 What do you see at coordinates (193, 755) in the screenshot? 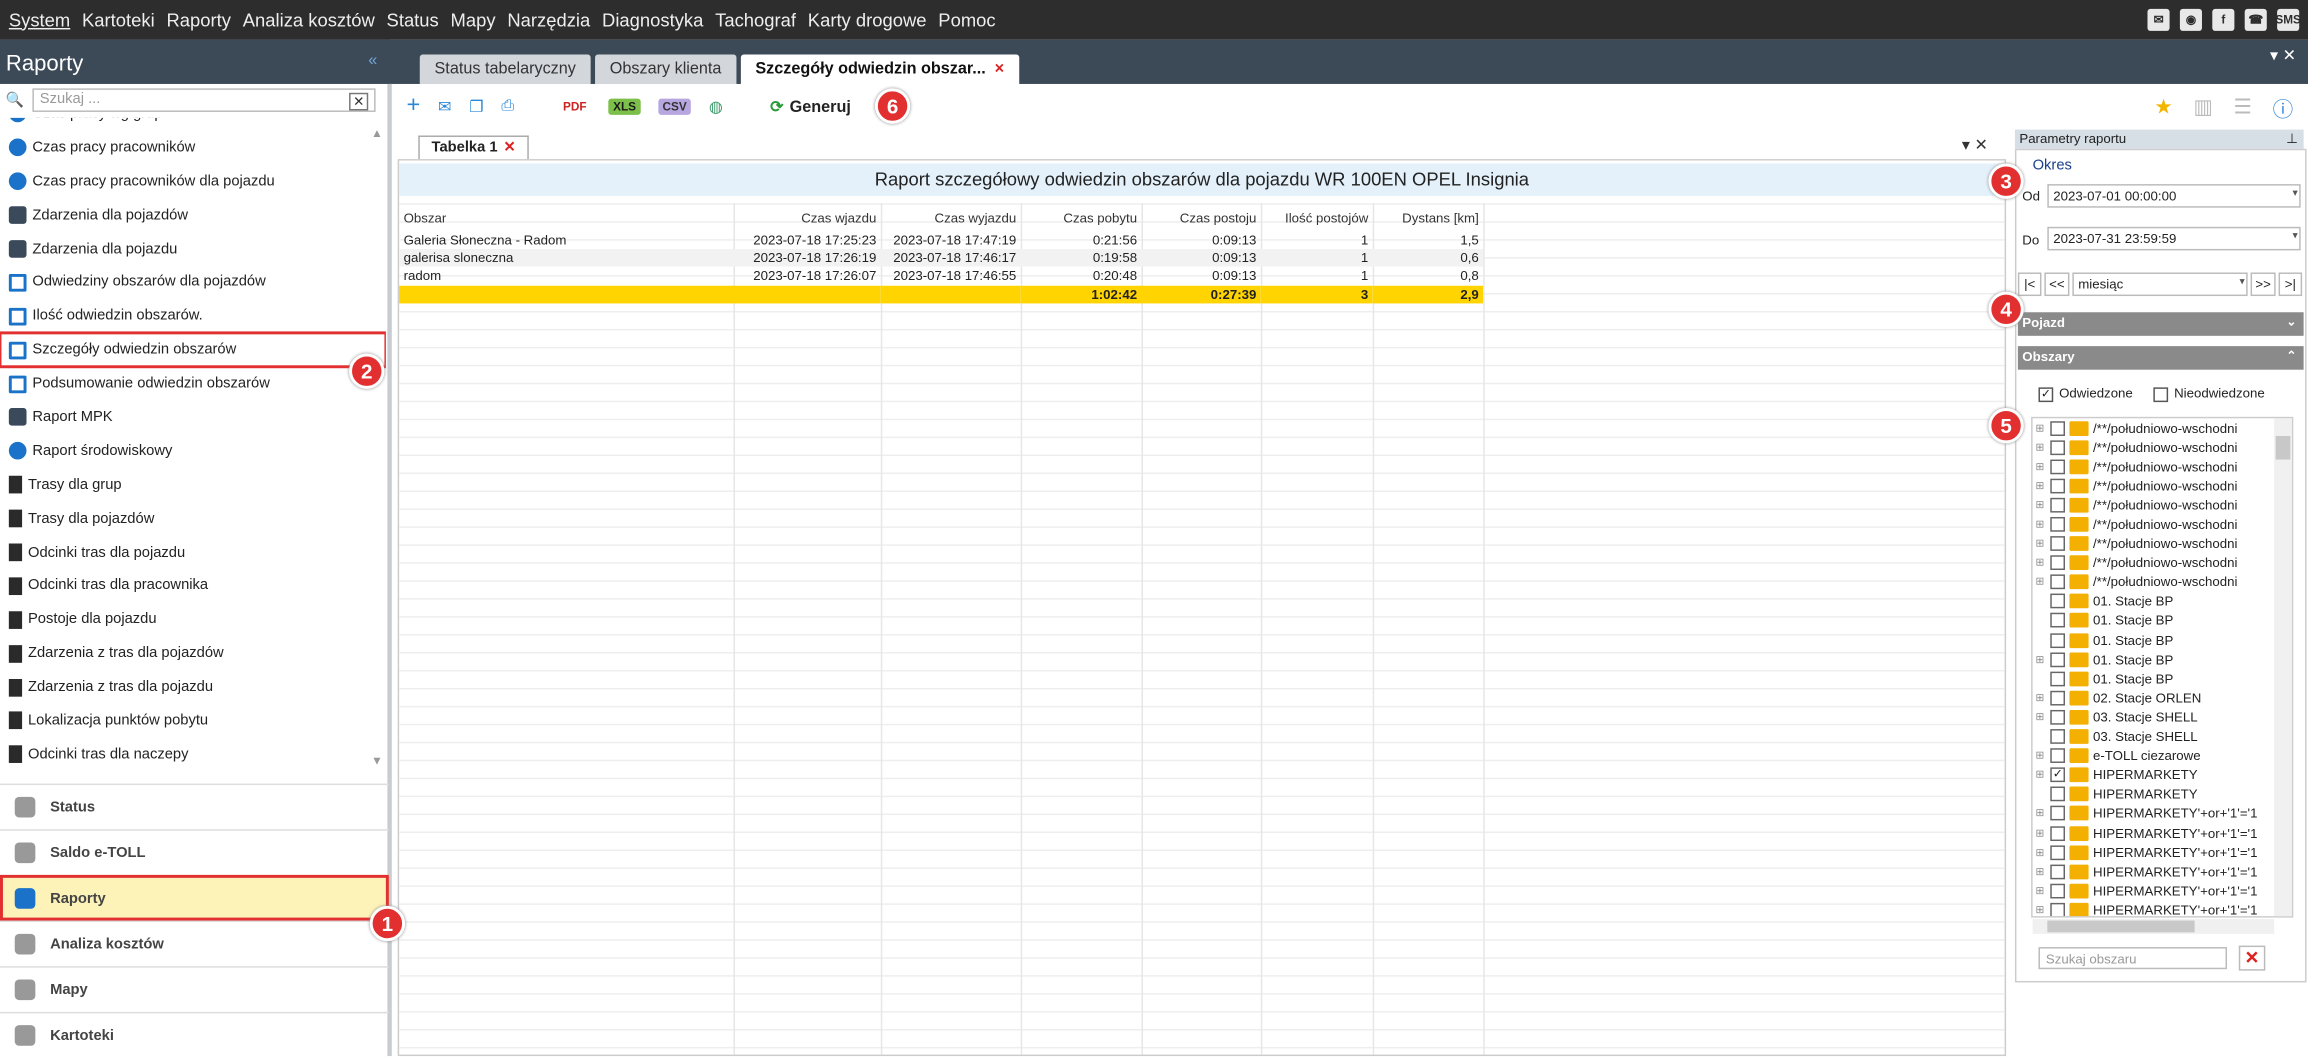
I see `report-item: Odcinki tras dla naczepy` at bounding box center [193, 755].